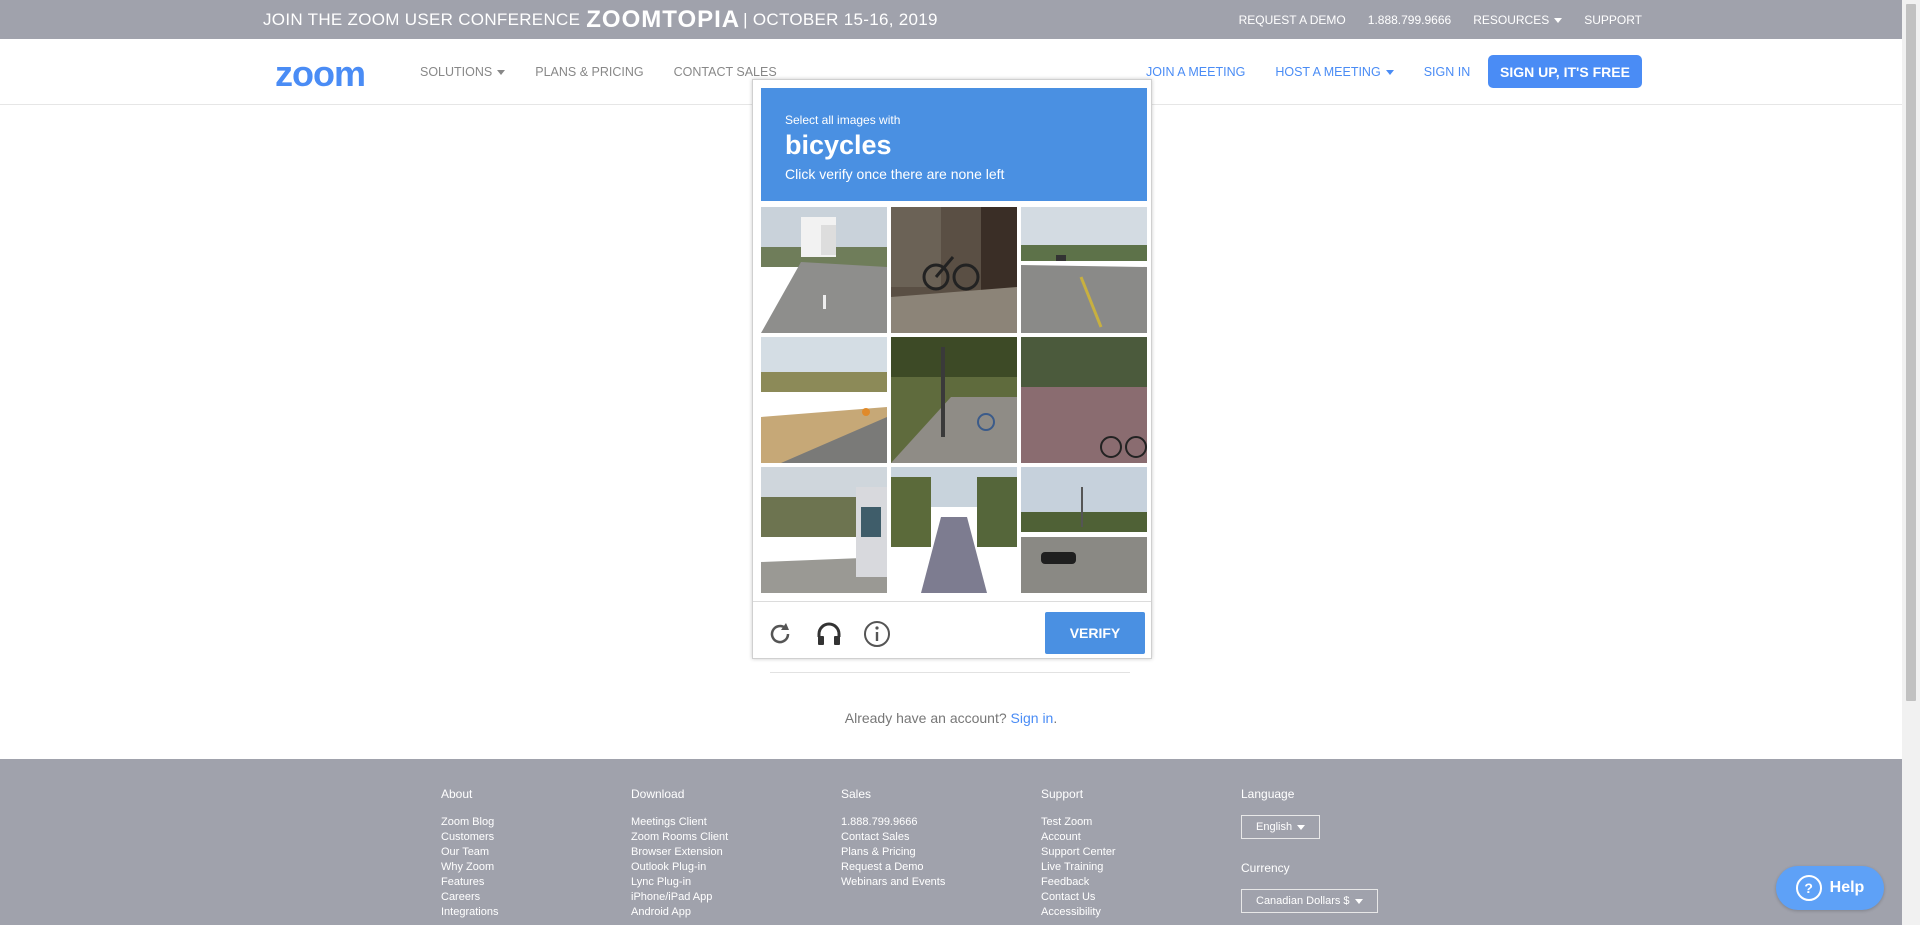 Image resolution: width=1920 pixels, height=925 pixels. I want to click on footer-link: Careers, so click(469, 897).